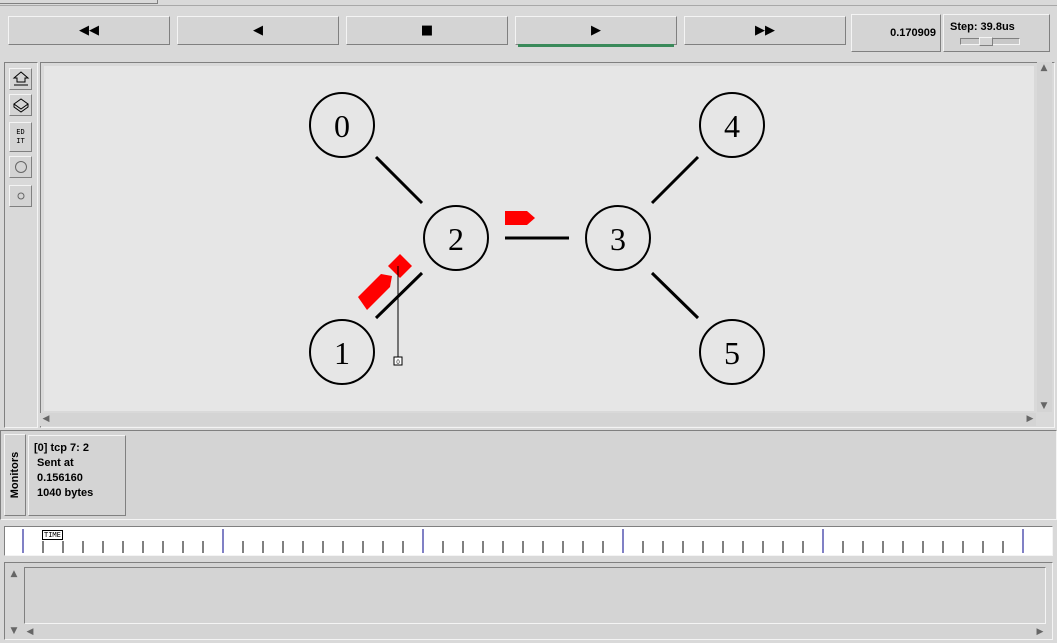  I want to click on timeline-ticks, so click(523, 541).